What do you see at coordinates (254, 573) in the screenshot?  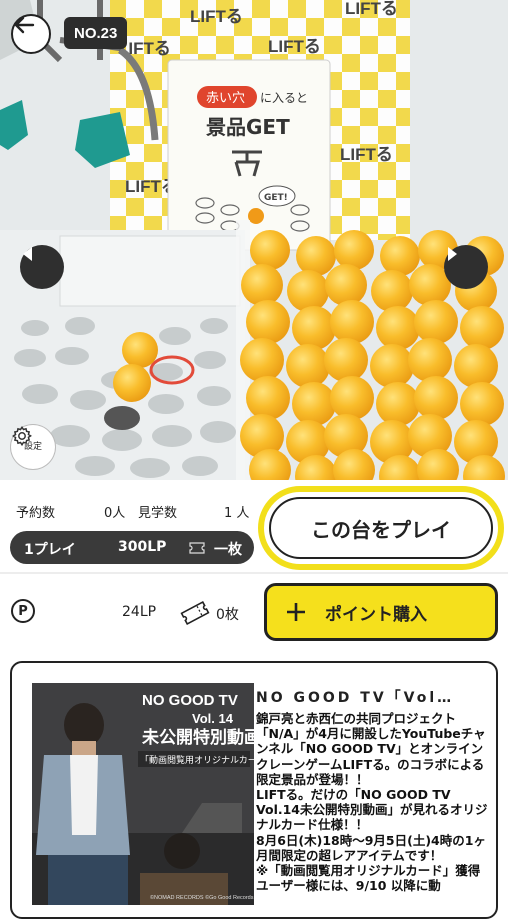 I see `divider` at bounding box center [254, 573].